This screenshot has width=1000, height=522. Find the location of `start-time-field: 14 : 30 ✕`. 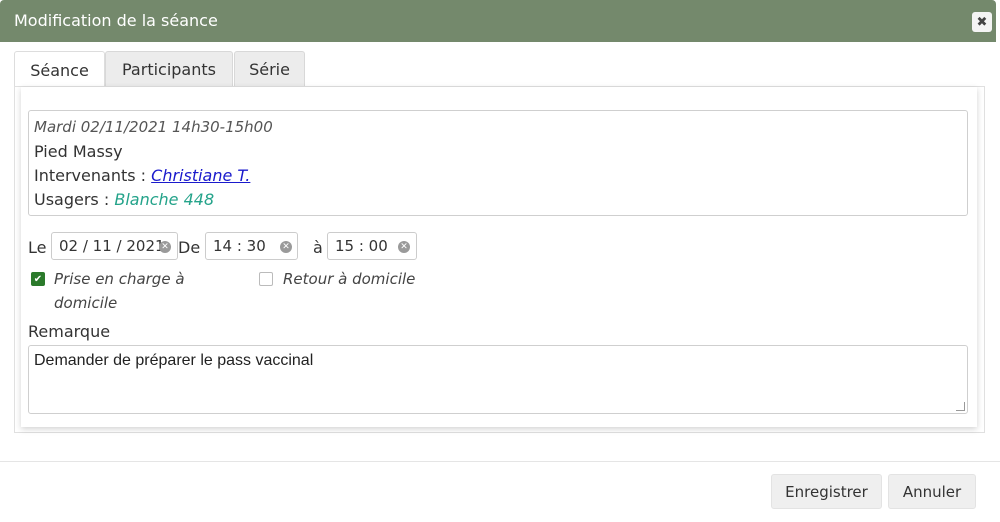

start-time-field: 14 : 30 ✕ is located at coordinates (251, 246).